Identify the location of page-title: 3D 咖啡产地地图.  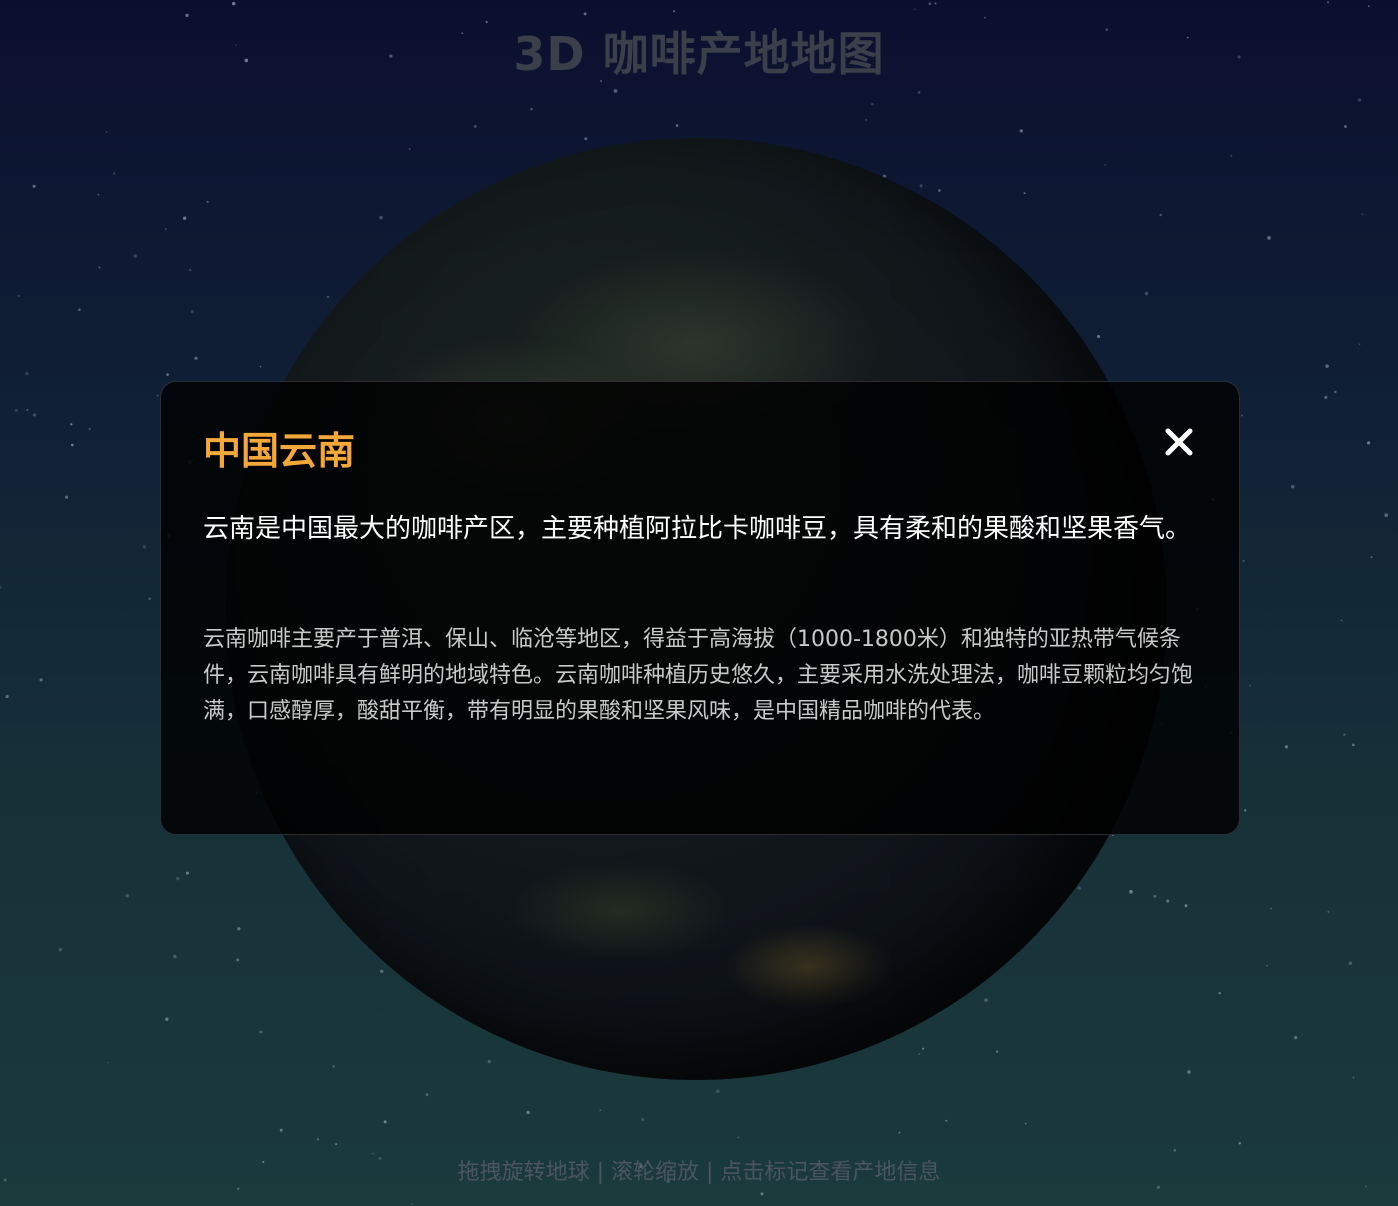
(699, 54).